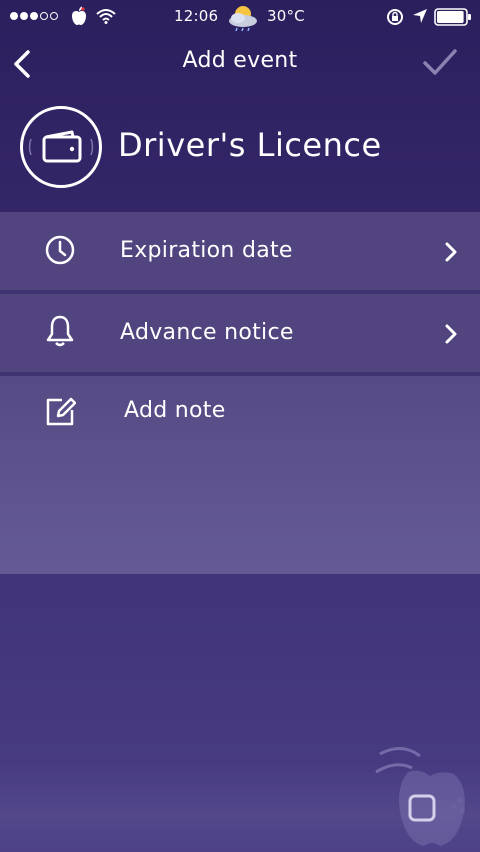 Image resolution: width=480 pixels, height=852 pixels. I want to click on assistive-touch-icon, so click(424, 797).